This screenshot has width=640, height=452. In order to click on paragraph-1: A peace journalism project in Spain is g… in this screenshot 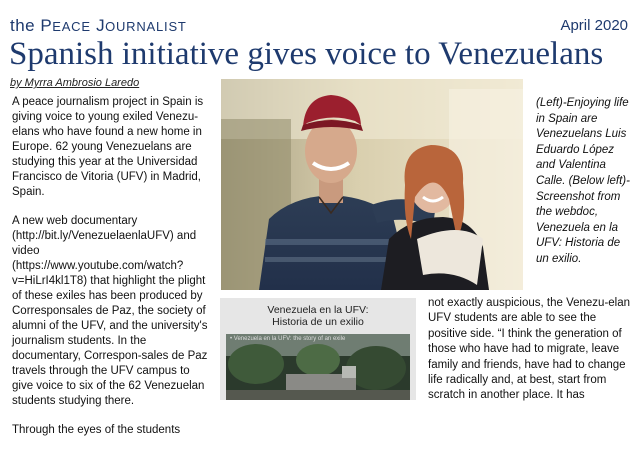, I will do `click(108, 147)`.